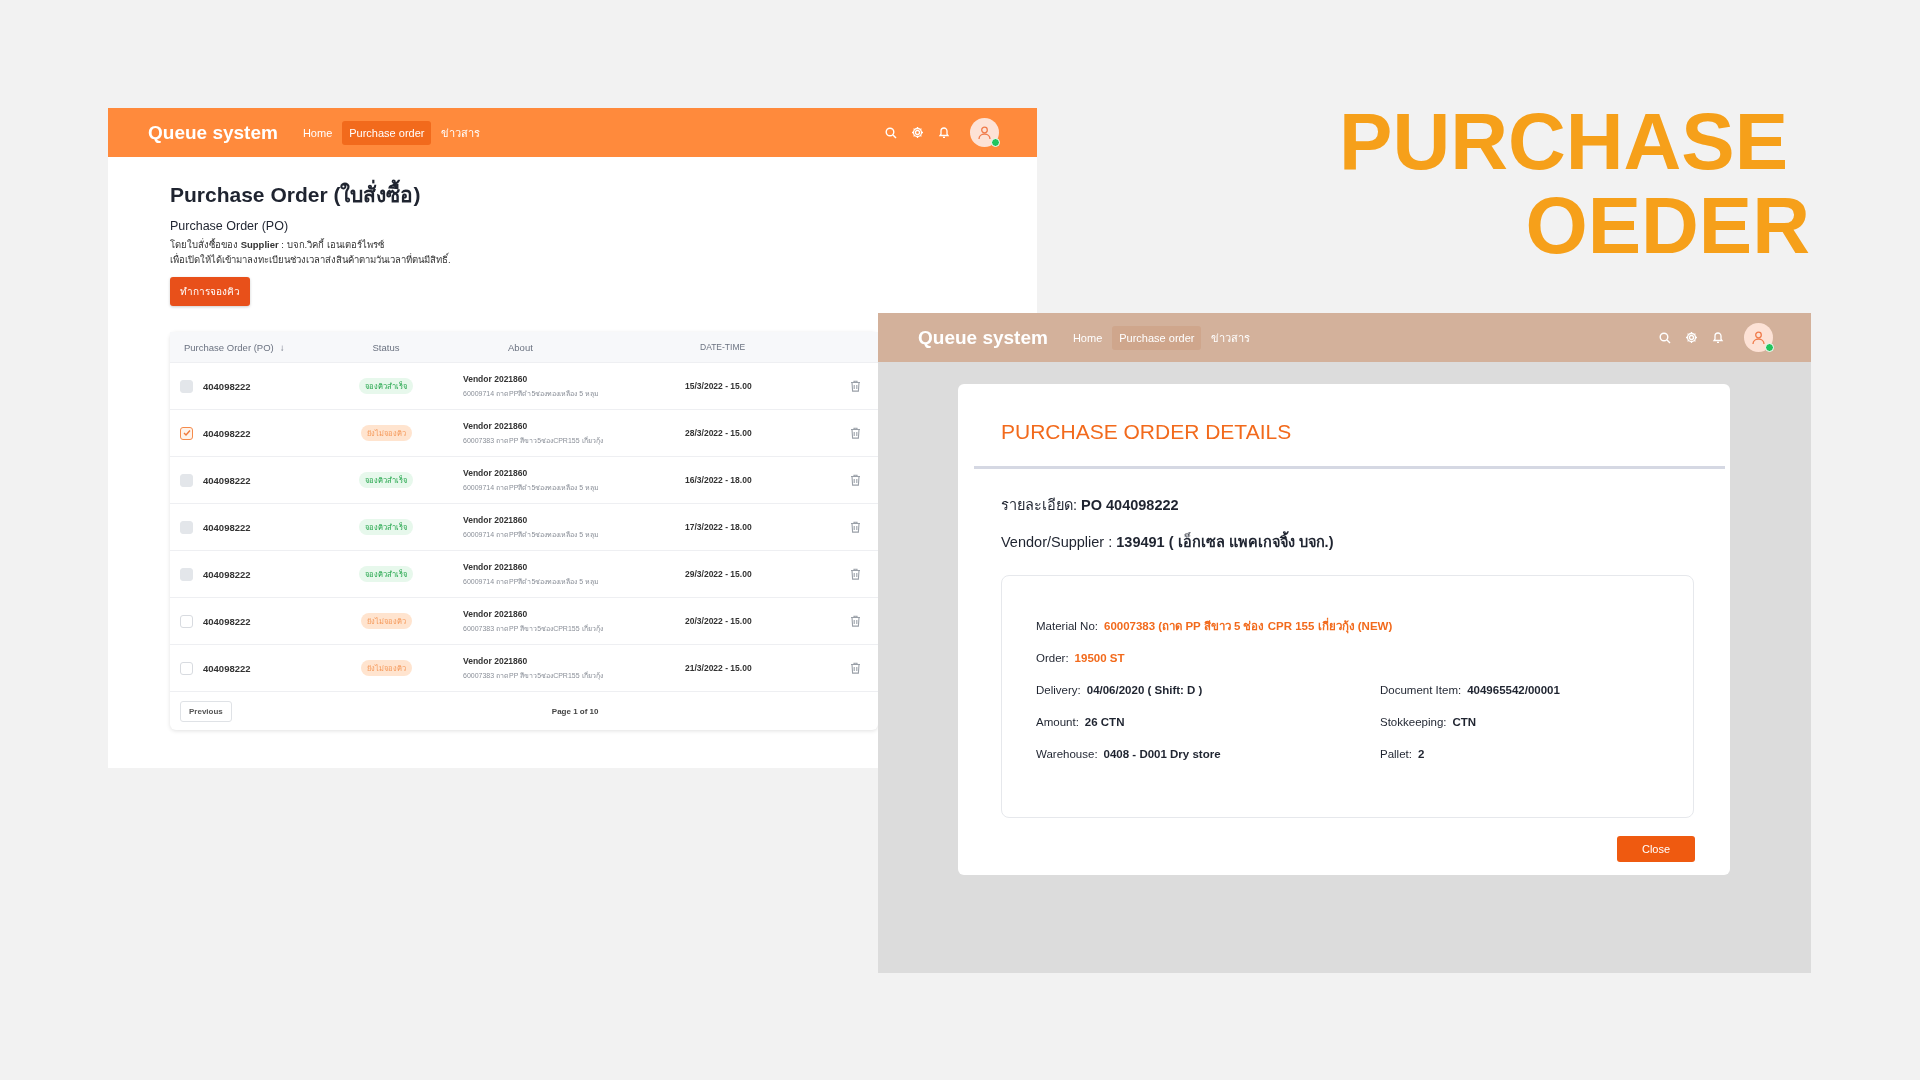 The width and height of the screenshot is (1920, 1080). What do you see at coordinates (210, 291) in the screenshot?
I see `book-queue-button: ทำการจองคิว` at bounding box center [210, 291].